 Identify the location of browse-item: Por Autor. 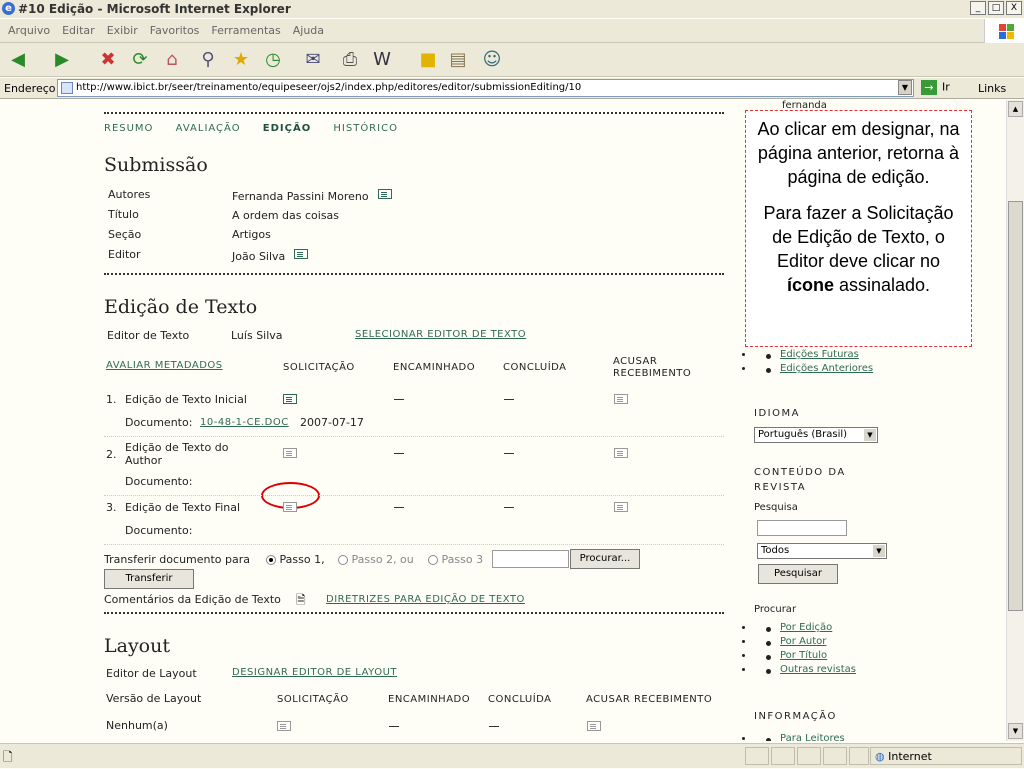
(805, 641).